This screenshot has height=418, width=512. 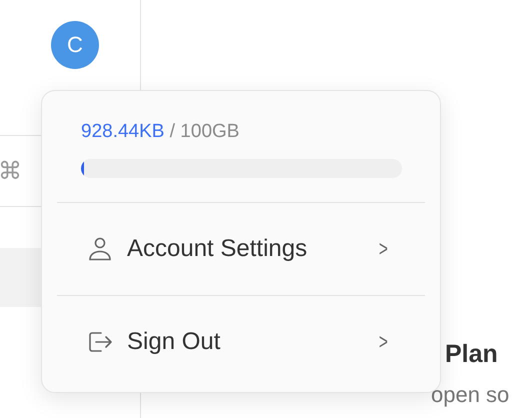 What do you see at coordinates (470, 395) in the screenshot?
I see `plan-description: open so` at bounding box center [470, 395].